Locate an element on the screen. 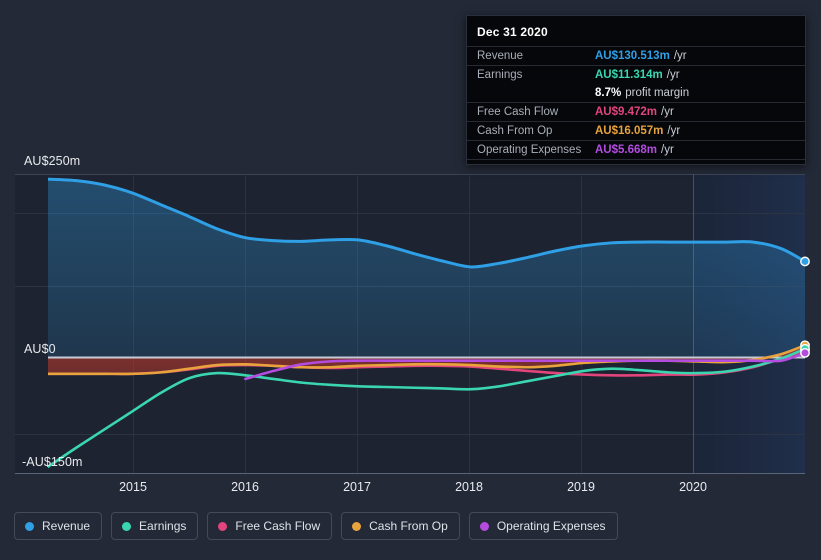 The width and height of the screenshot is (821, 560). legend-item-cash-from-op: Cash From Op is located at coordinates (400, 526).